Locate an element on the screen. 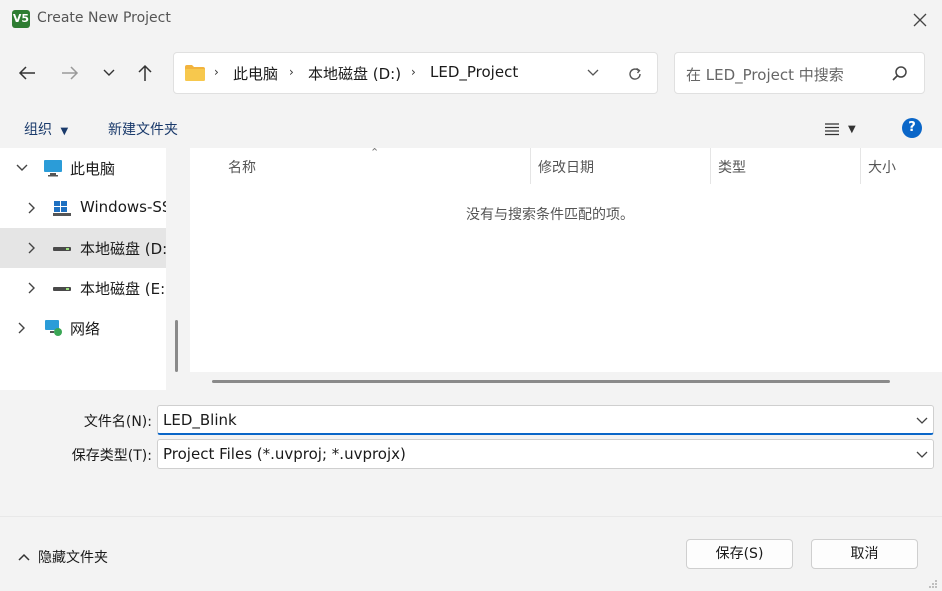 This screenshot has height=591, width=942. breadcrumb-this-pc: 此电脑 is located at coordinates (255, 73).